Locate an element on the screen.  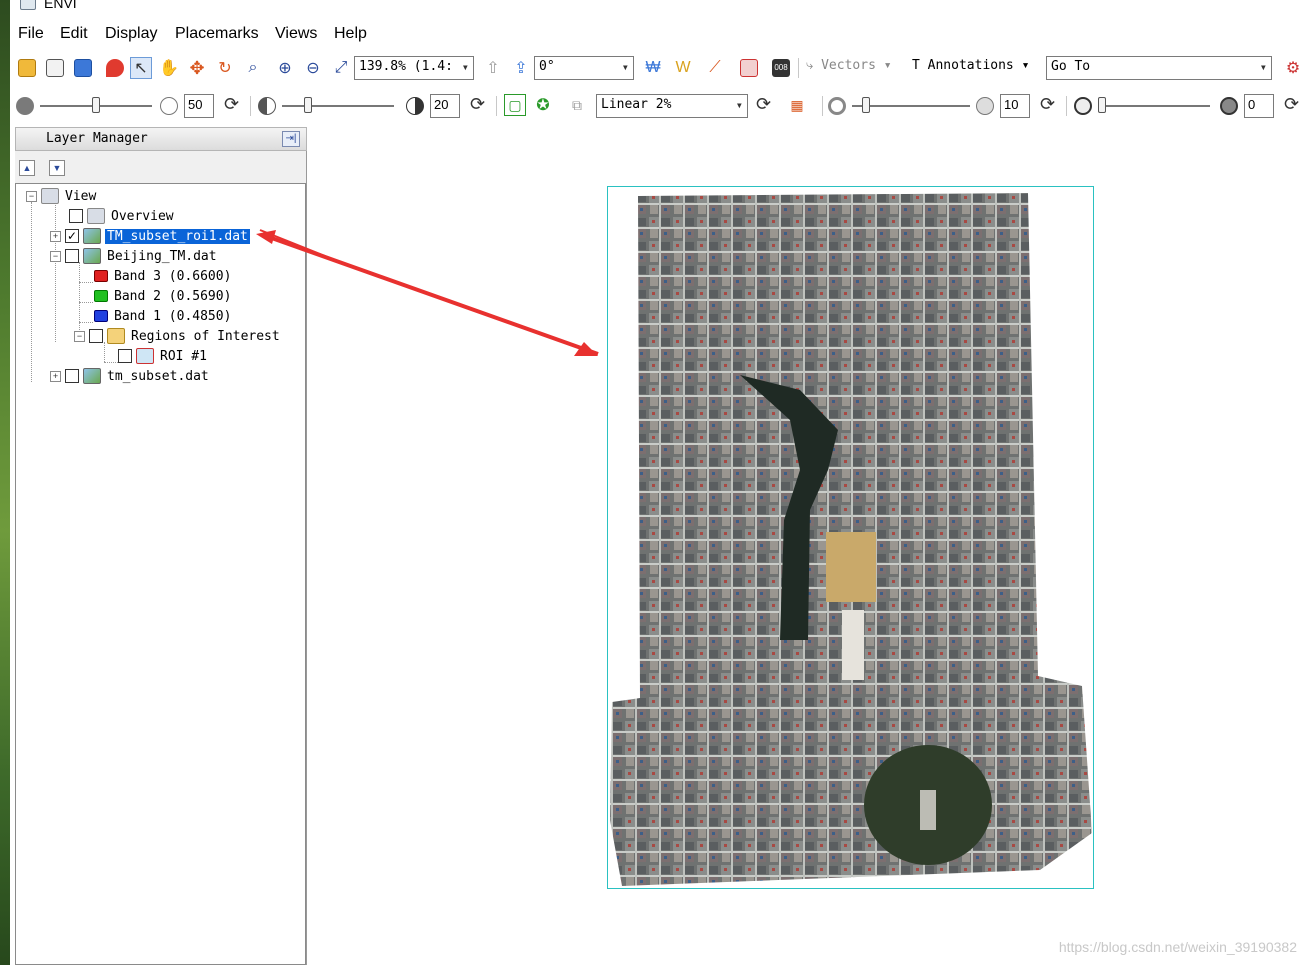
watermark: https://blog.csdn.net/weixin_39190382 is located at coordinates (1177, 947).